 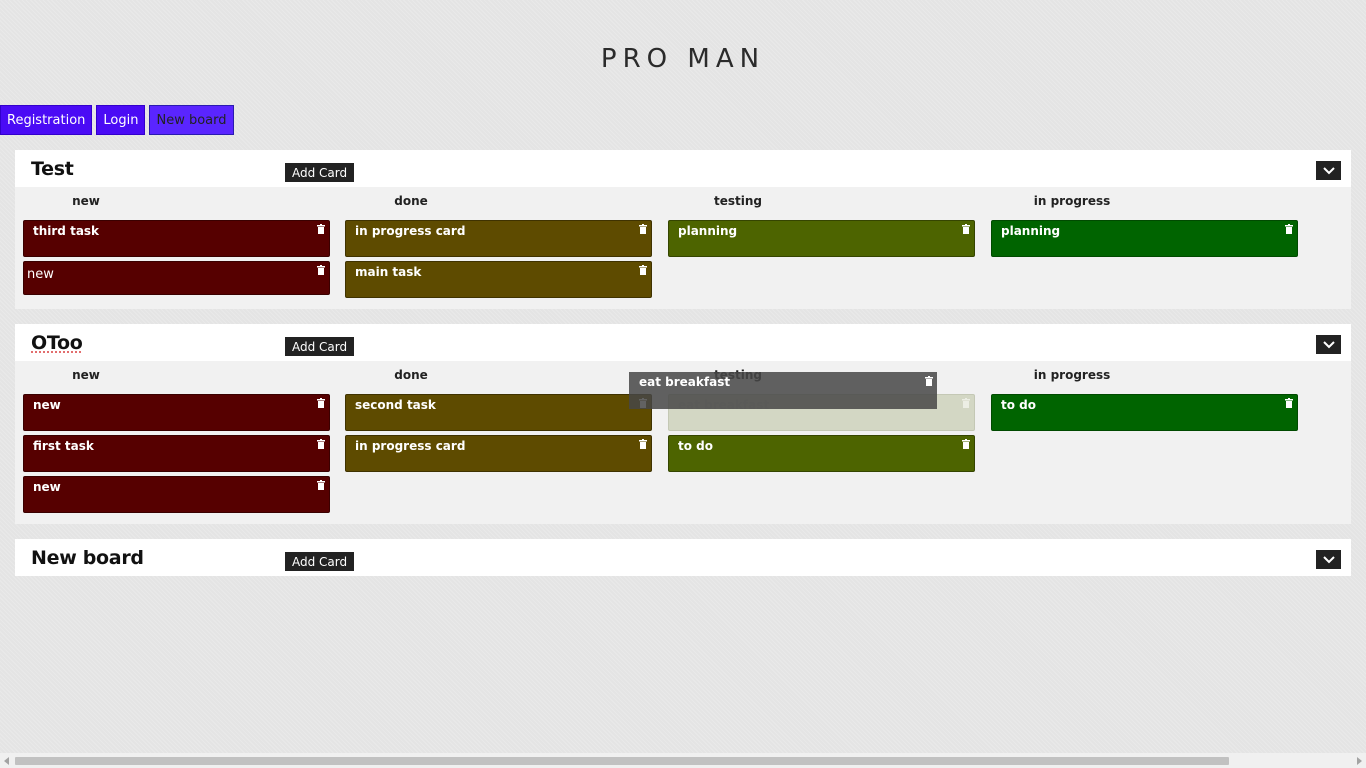 What do you see at coordinates (87, 558) in the screenshot?
I see `board-title: New board` at bounding box center [87, 558].